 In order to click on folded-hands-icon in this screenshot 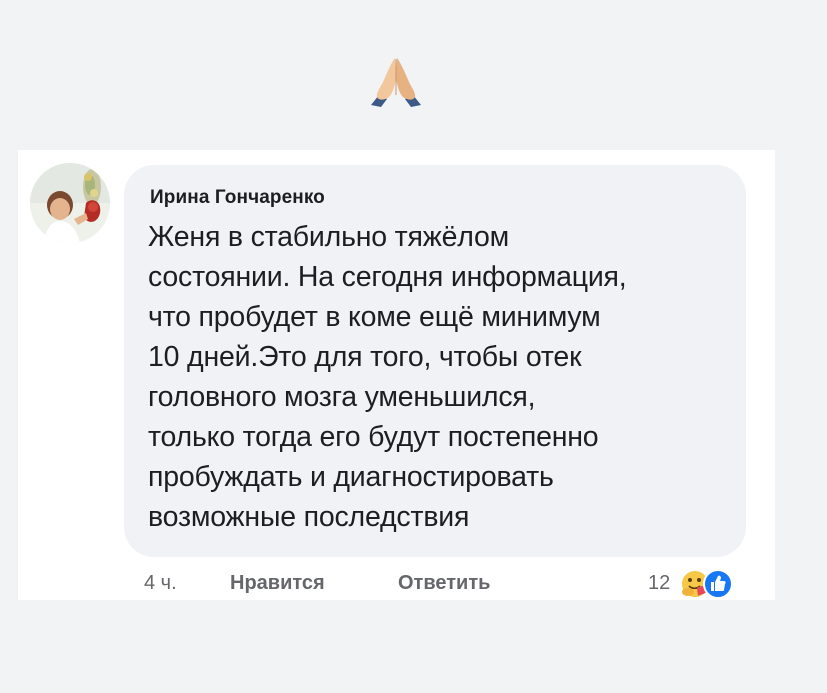, I will do `click(396, 82)`.